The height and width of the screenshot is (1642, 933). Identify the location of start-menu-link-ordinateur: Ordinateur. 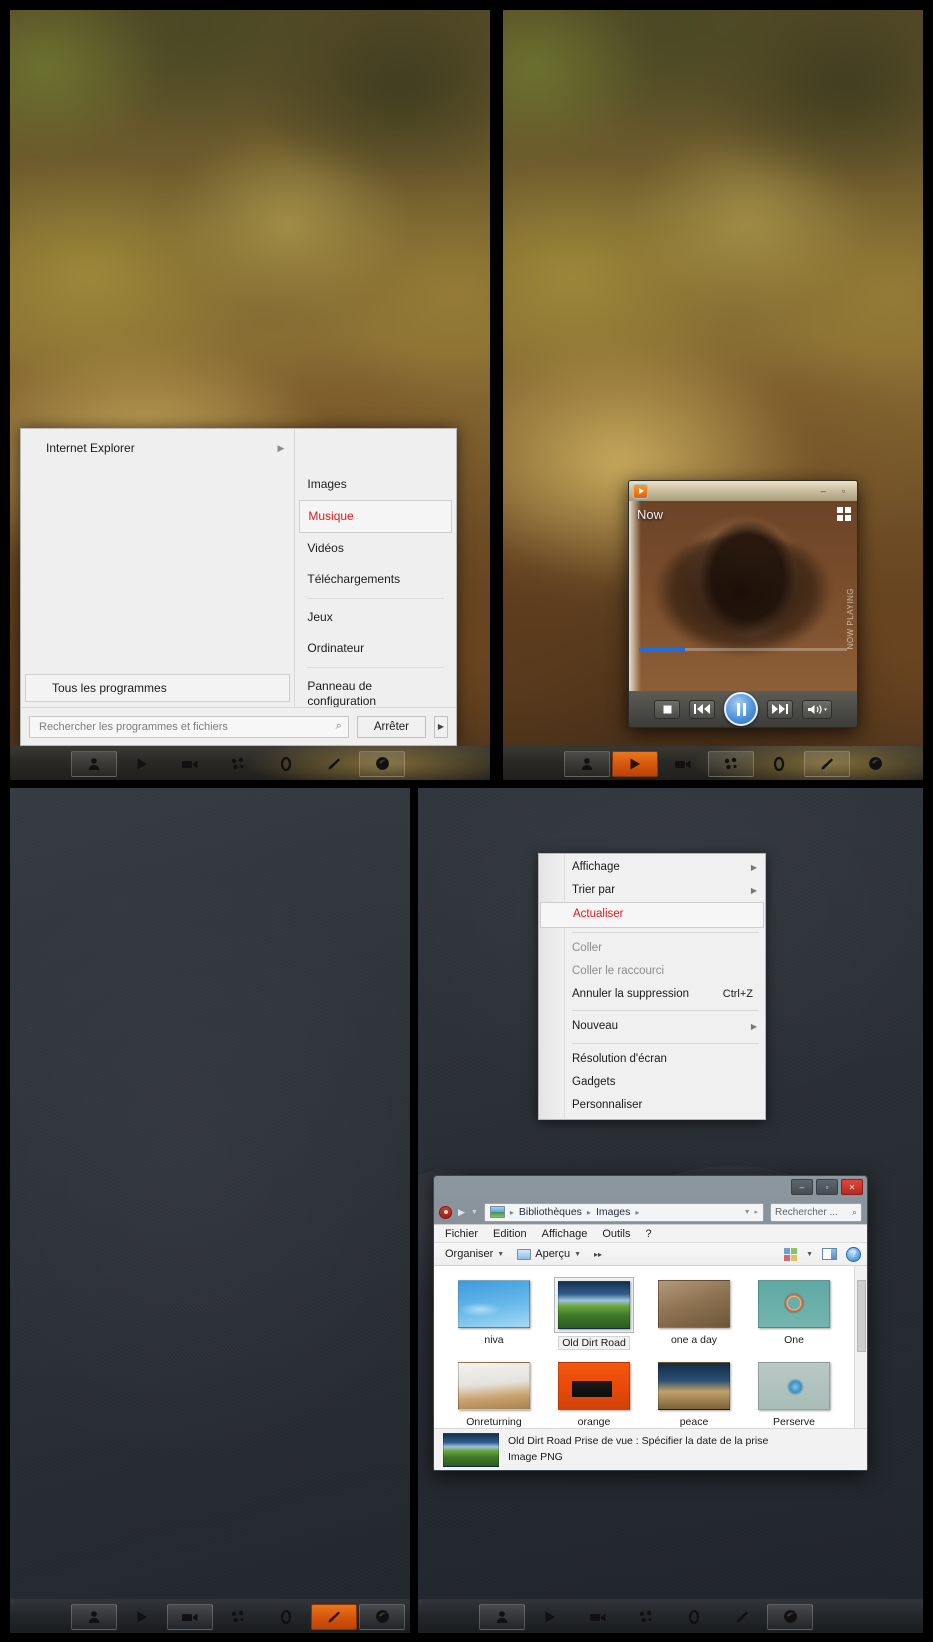
(375, 648).